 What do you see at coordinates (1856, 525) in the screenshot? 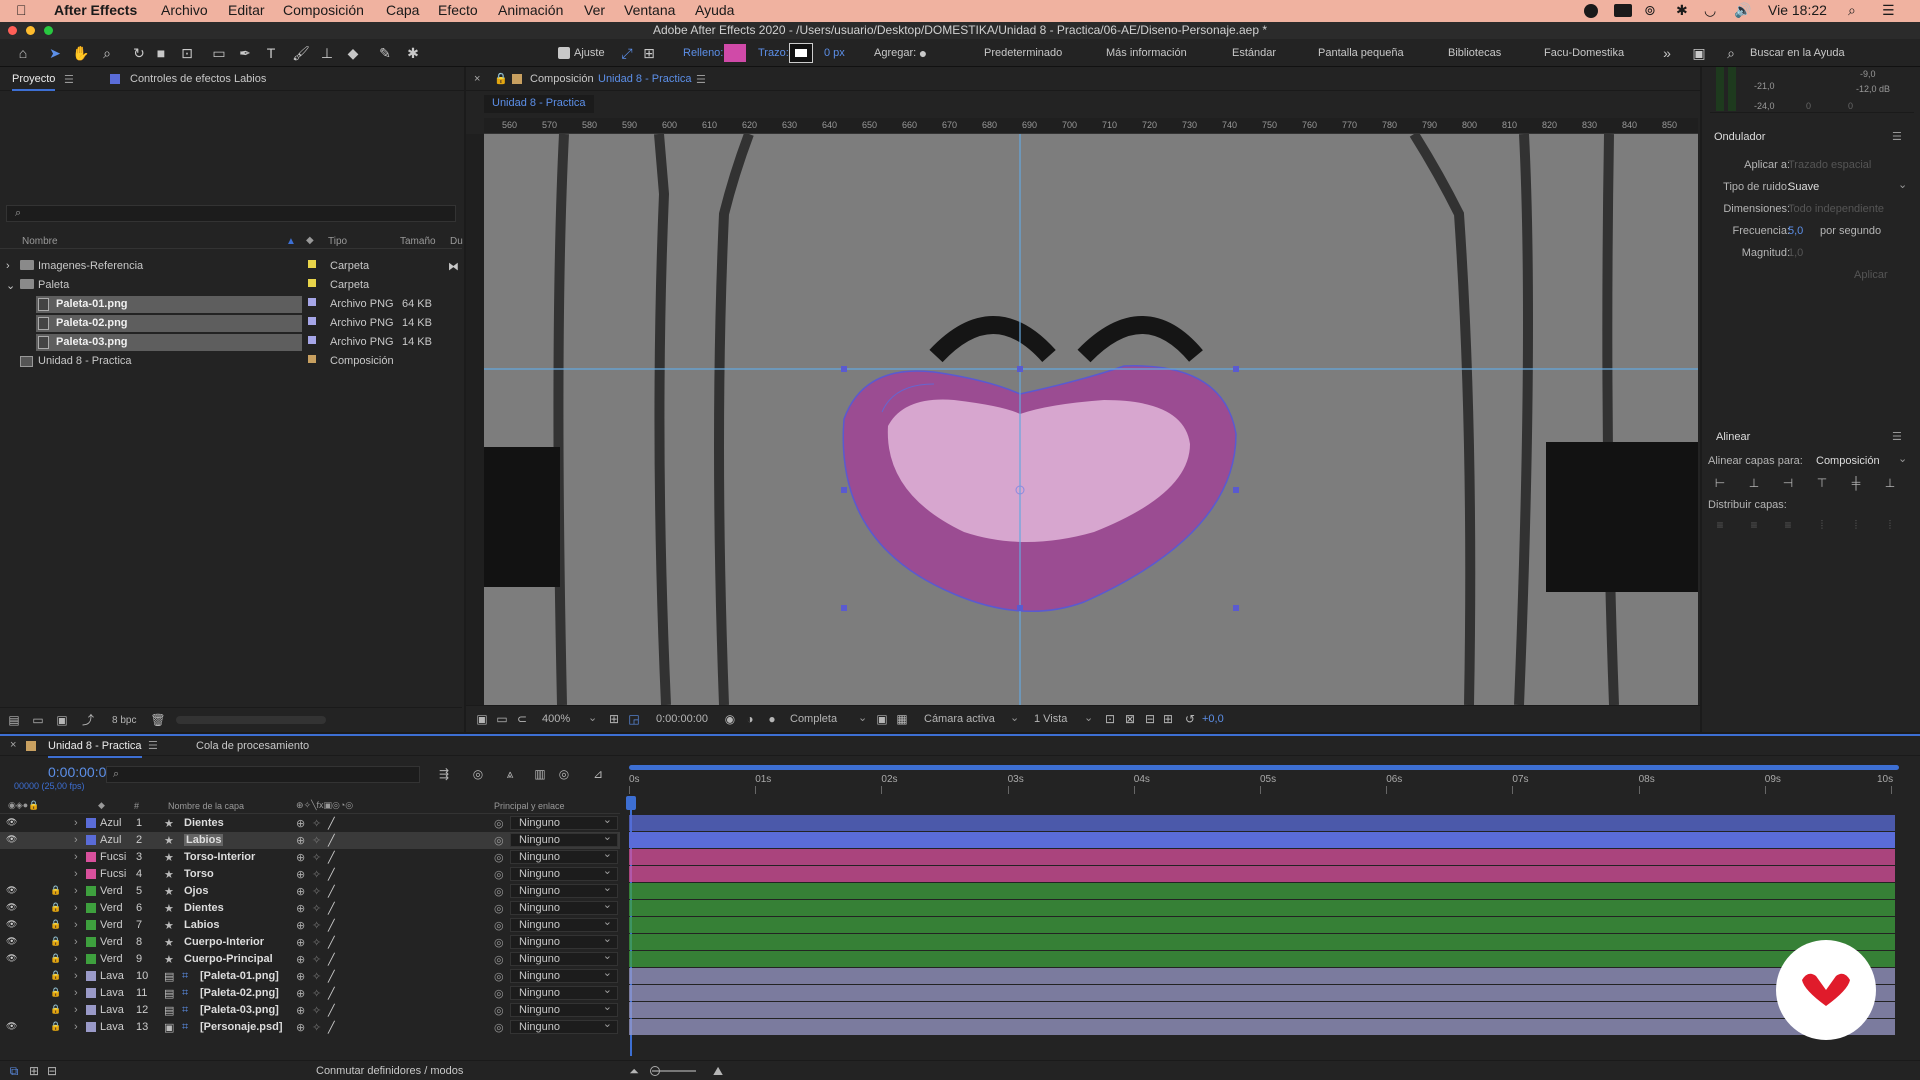
I see `distribute-hcenter-icon: ⦙` at bounding box center [1856, 525].